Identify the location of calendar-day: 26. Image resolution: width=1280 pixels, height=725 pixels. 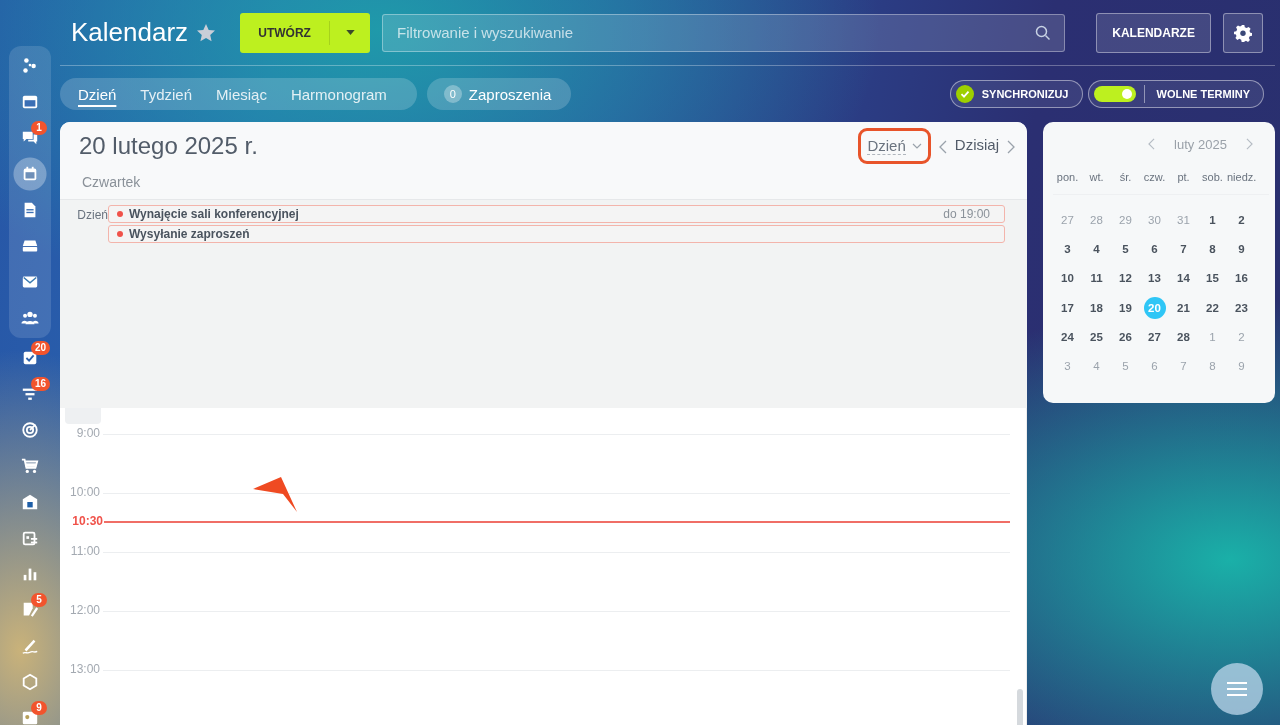
(1125, 336).